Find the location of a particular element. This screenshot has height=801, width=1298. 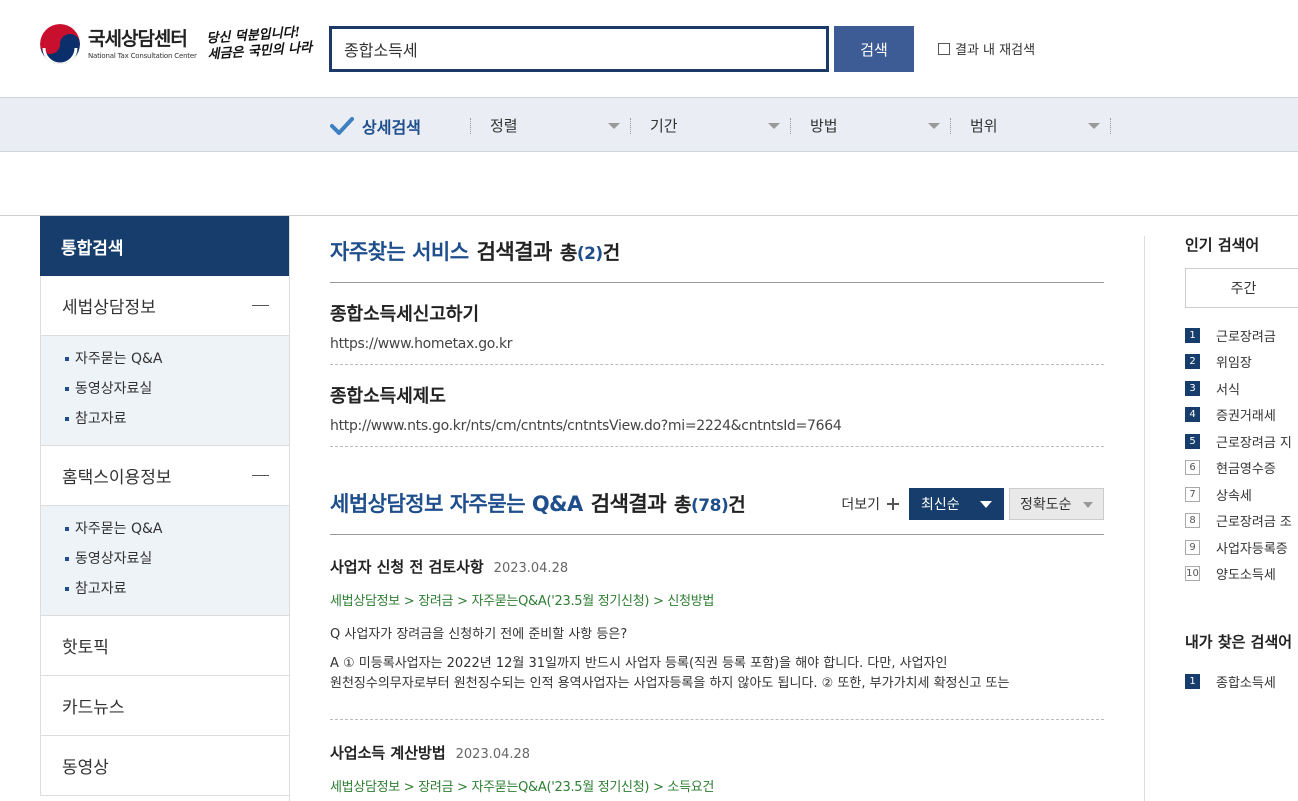

research-option: 결과 내 재검색 is located at coordinates (986, 48).